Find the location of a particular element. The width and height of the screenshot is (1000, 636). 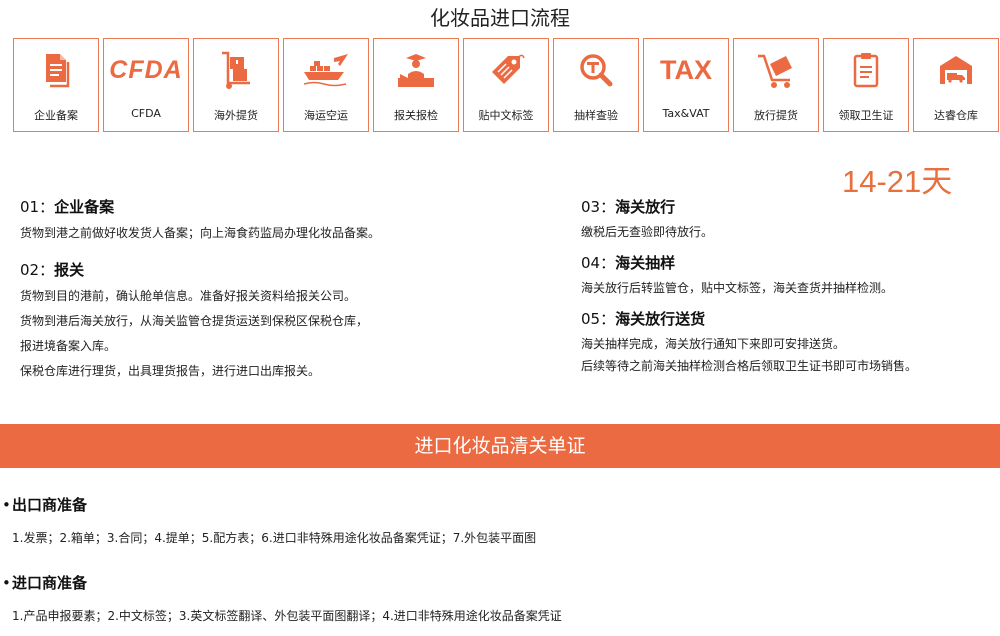

step-label: 报关报检 is located at coordinates (416, 115).